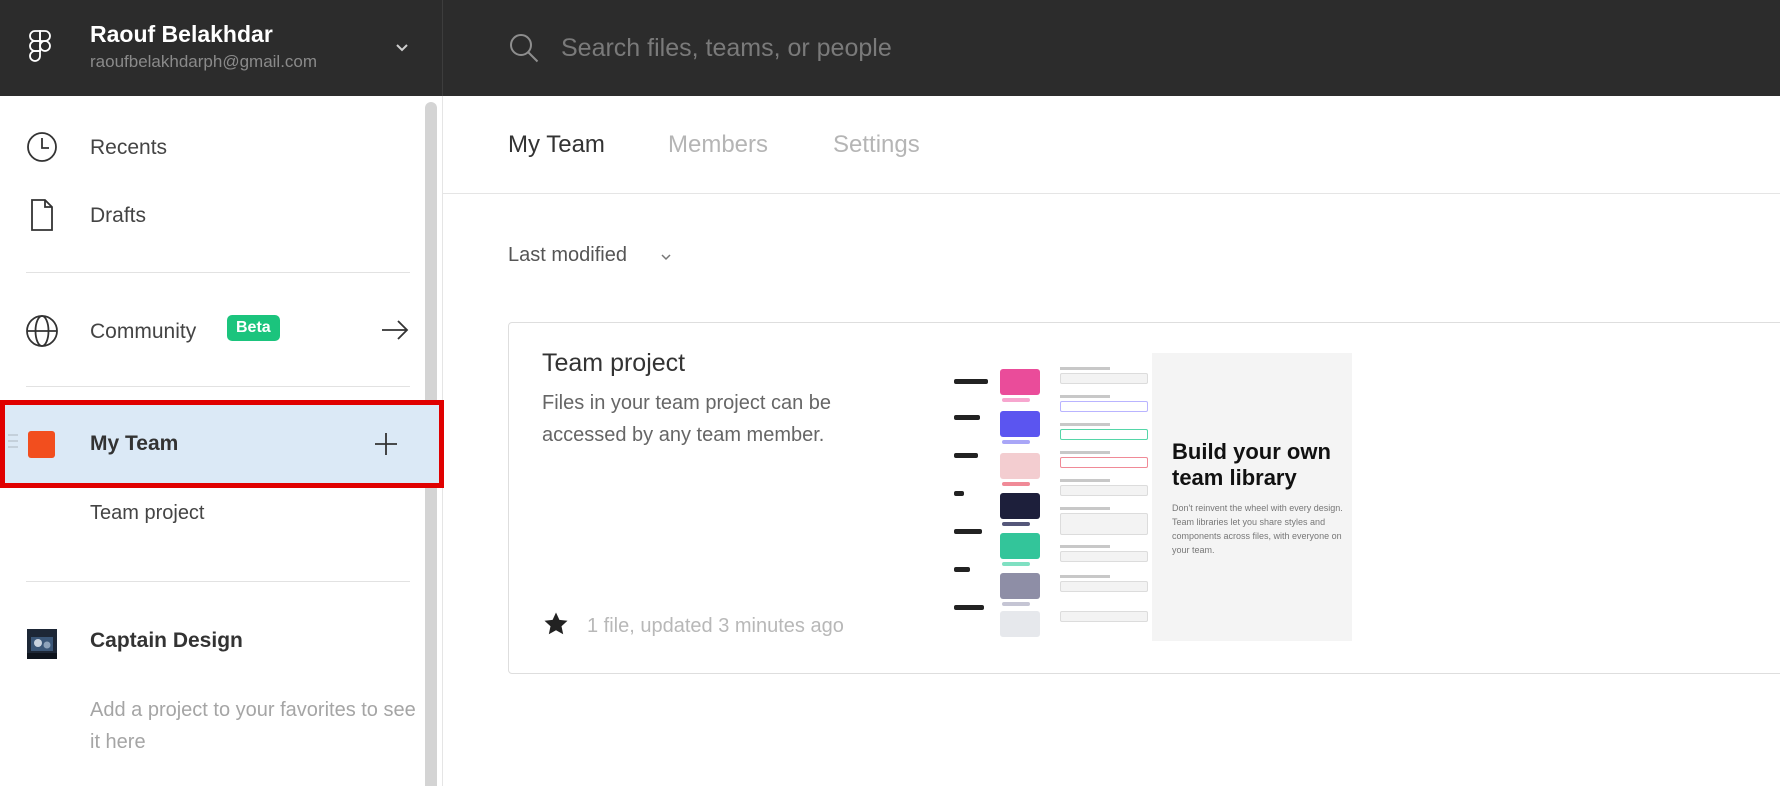 Image resolution: width=1780 pixels, height=786 pixels. What do you see at coordinates (210, 215) in the screenshot?
I see `sidebar-item-drafts: Drafts` at bounding box center [210, 215].